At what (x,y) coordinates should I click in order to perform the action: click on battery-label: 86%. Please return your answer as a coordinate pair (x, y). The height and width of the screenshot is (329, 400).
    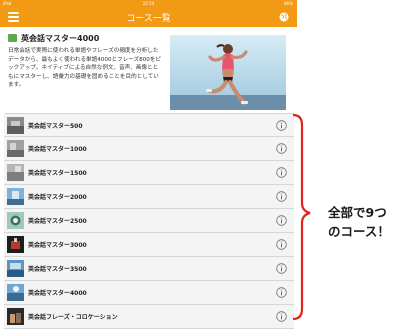
    Looking at the image, I should click on (288, 3).